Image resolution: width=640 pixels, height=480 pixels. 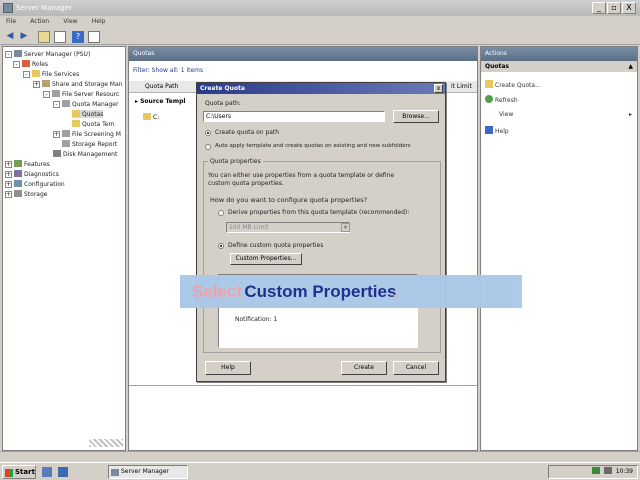 What do you see at coordinates (320, 37) in the screenshot?
I see `toolbar: ◀ ▶ ?` at bounding box center [320, 37].